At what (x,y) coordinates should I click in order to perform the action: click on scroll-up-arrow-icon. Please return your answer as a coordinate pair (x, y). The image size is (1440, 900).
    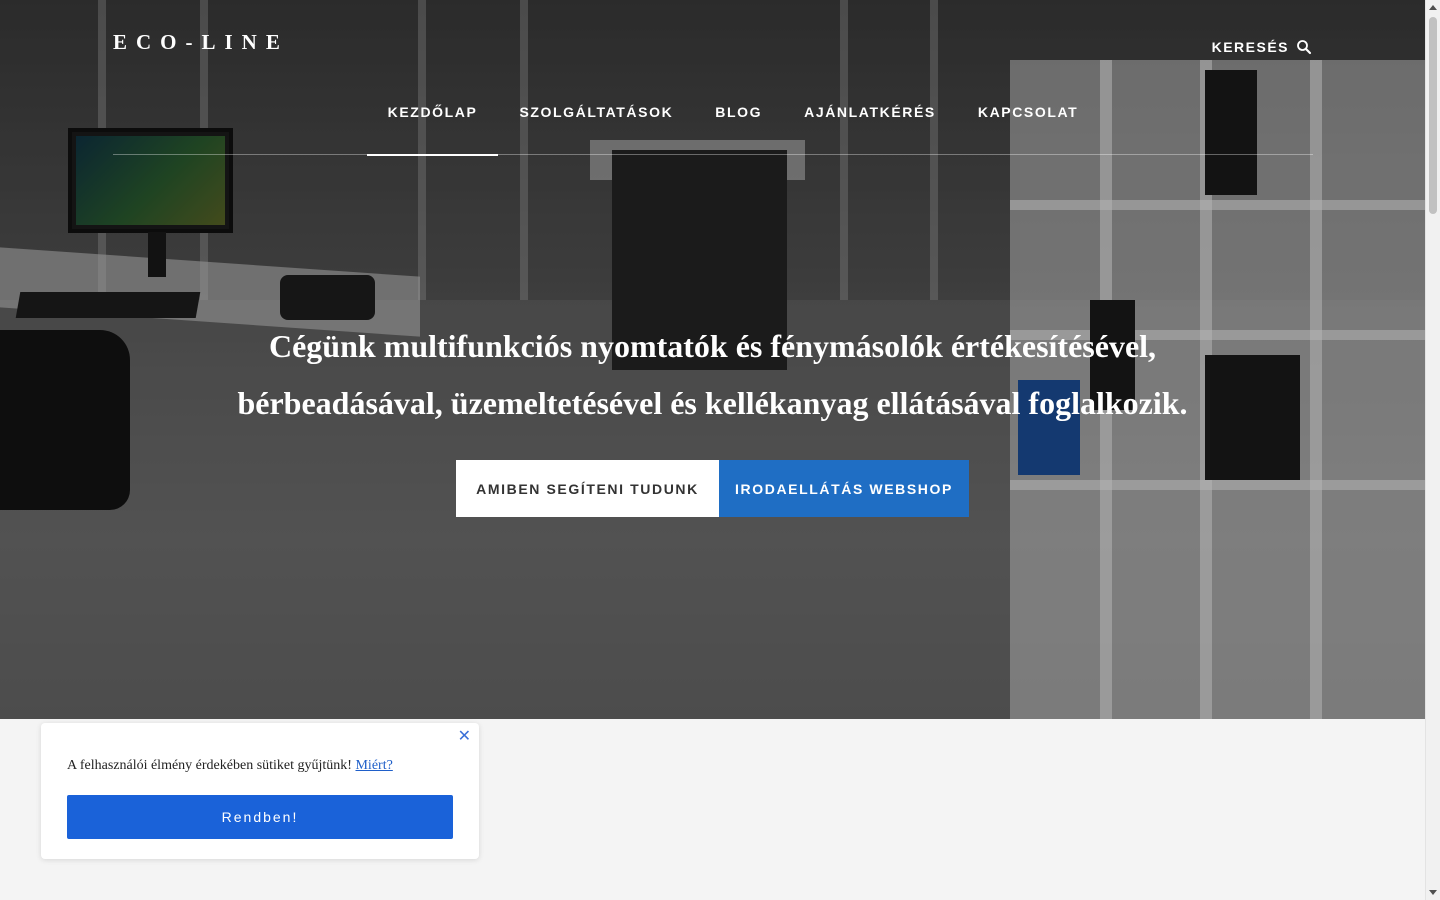
    Looking at the image, I should click on (1433, 7).